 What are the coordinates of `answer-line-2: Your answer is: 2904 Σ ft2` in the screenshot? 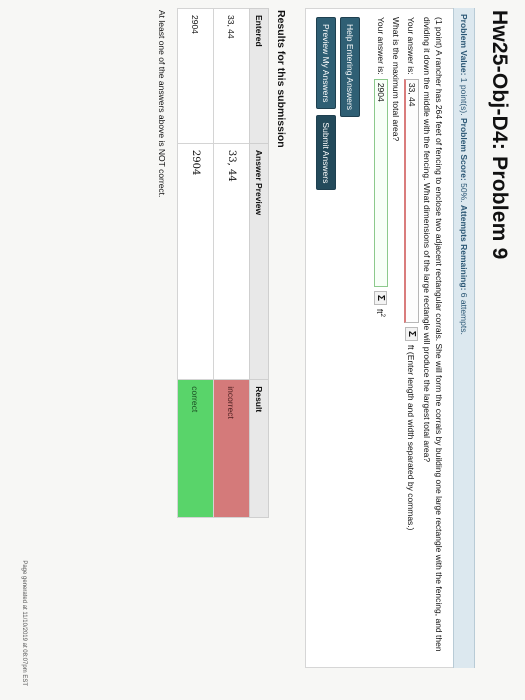 It's located at (381, 338).